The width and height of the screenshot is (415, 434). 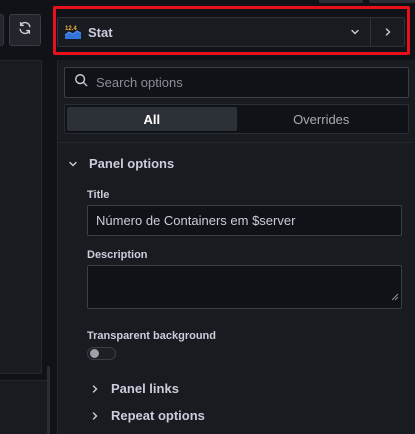 I want to click on title-field, so click(x=244, y=220).